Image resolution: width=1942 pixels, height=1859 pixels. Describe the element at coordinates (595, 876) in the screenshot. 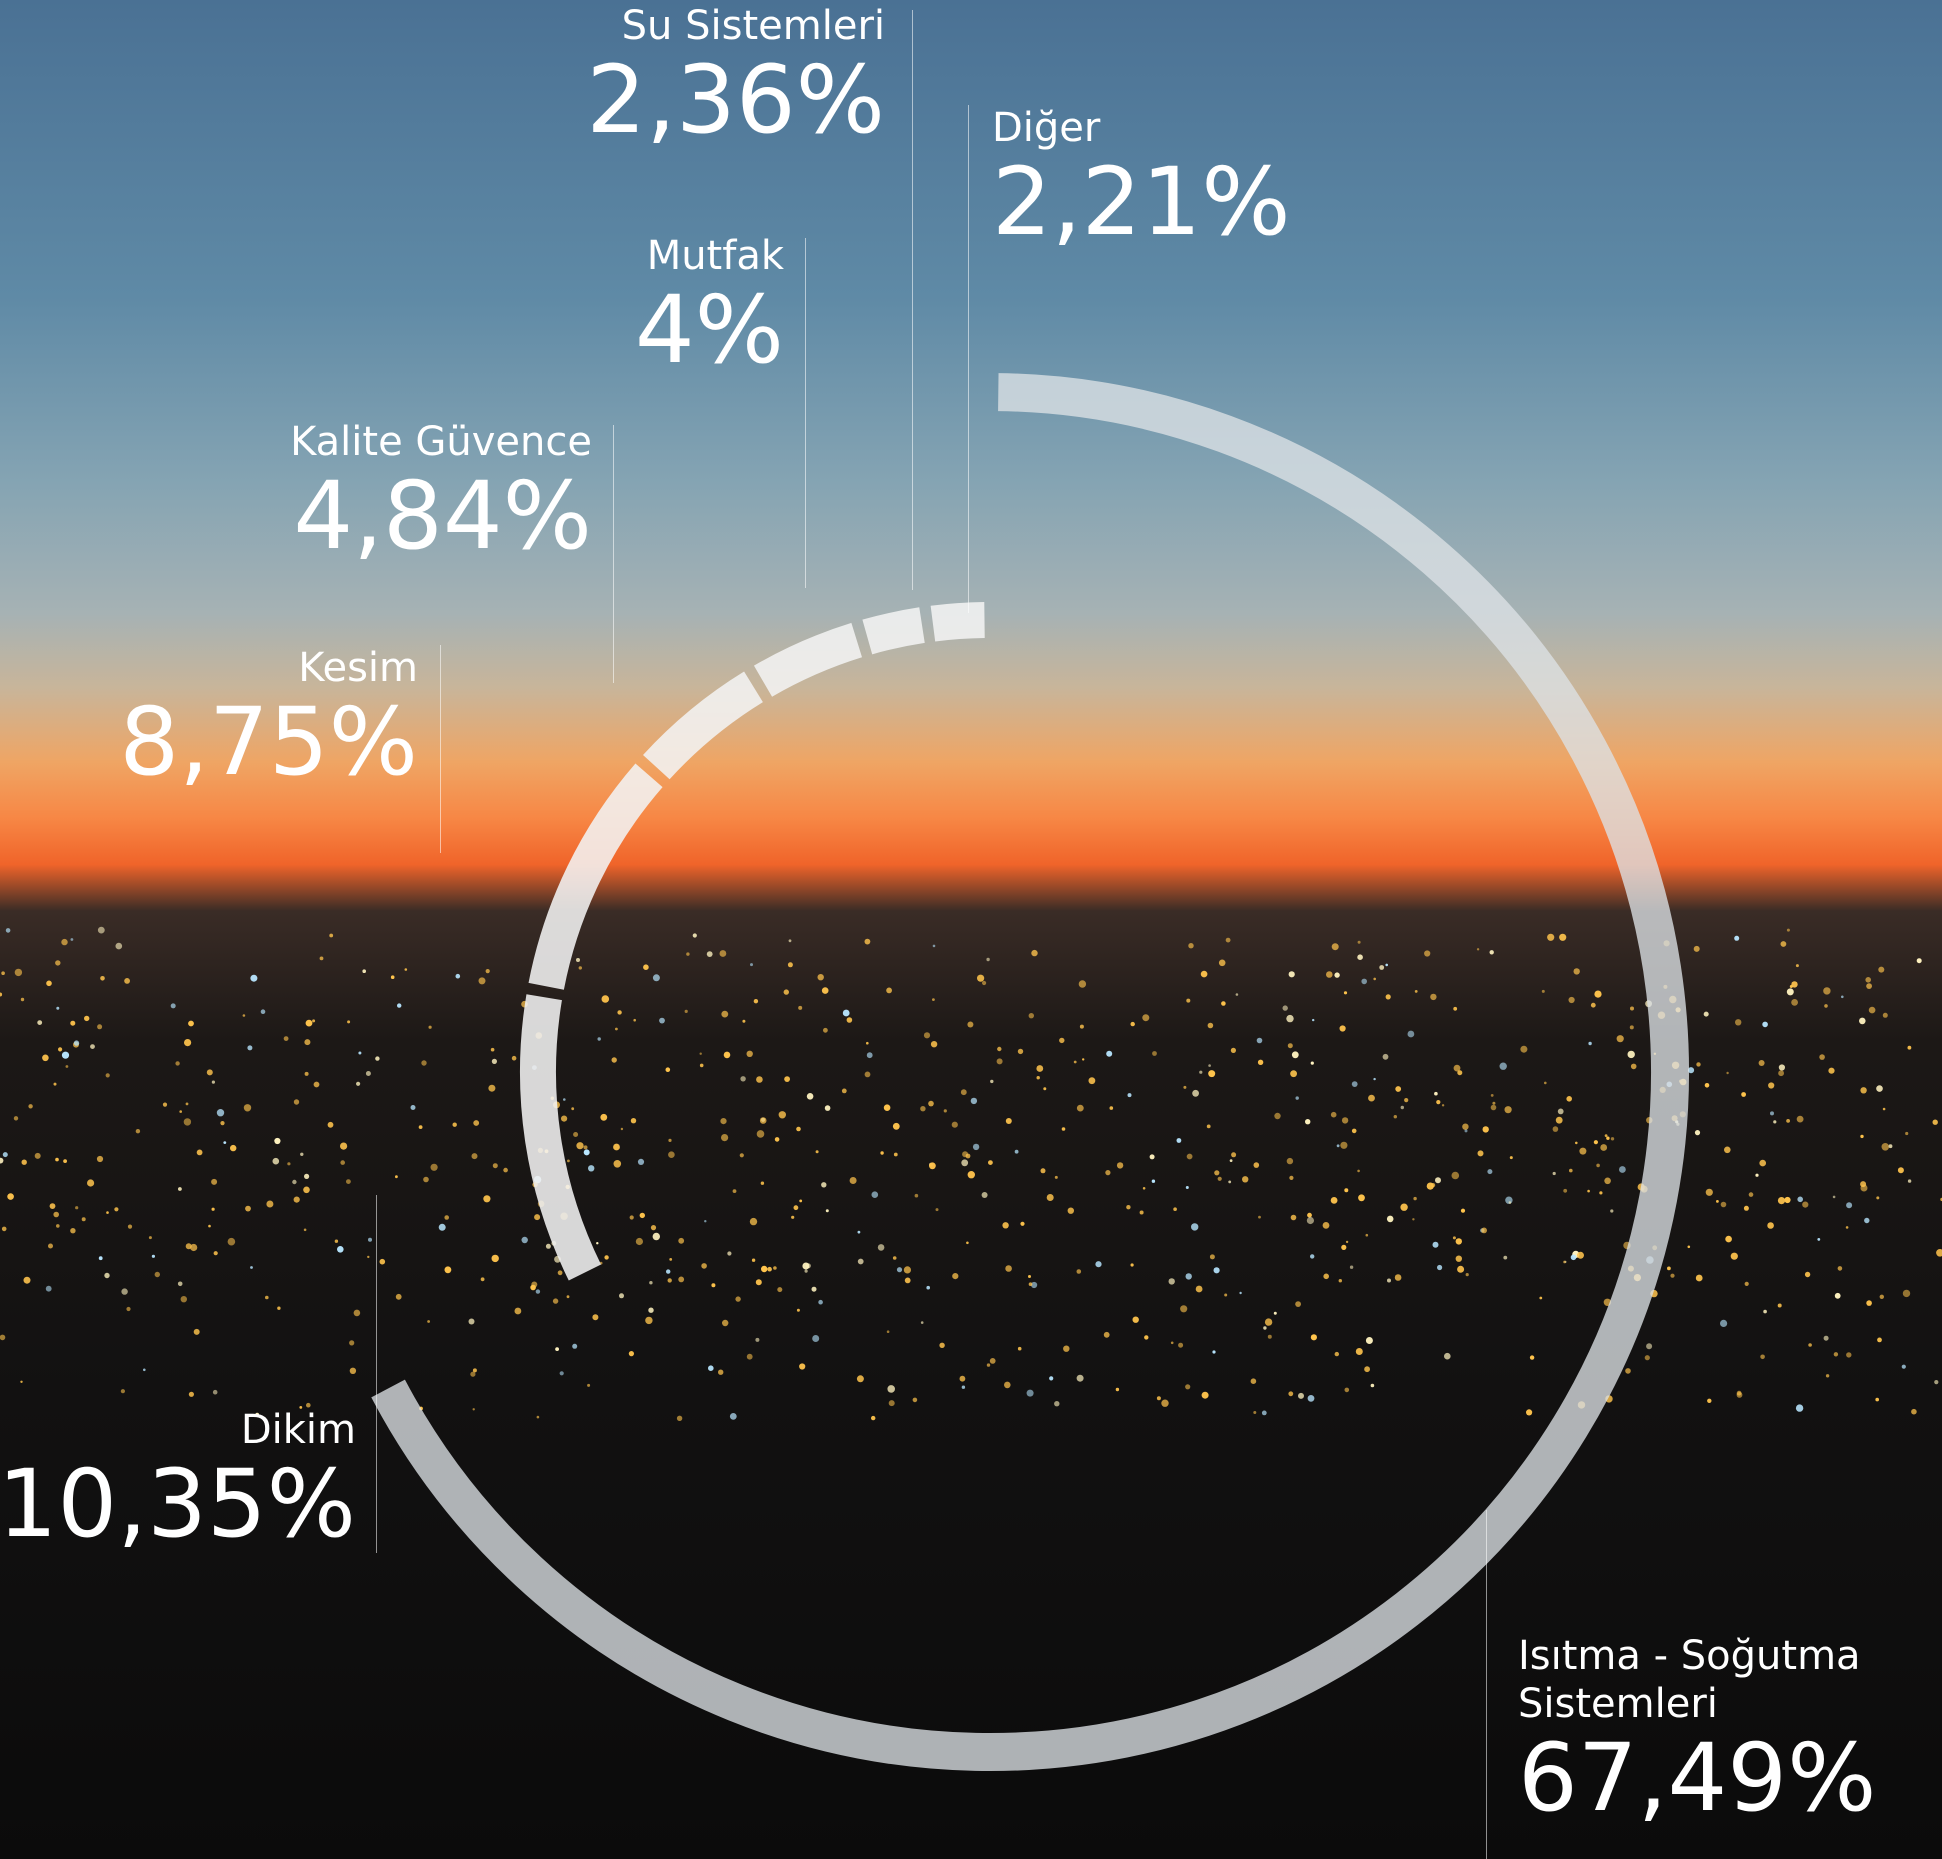

I see `ring-segment-kesim` at that location.